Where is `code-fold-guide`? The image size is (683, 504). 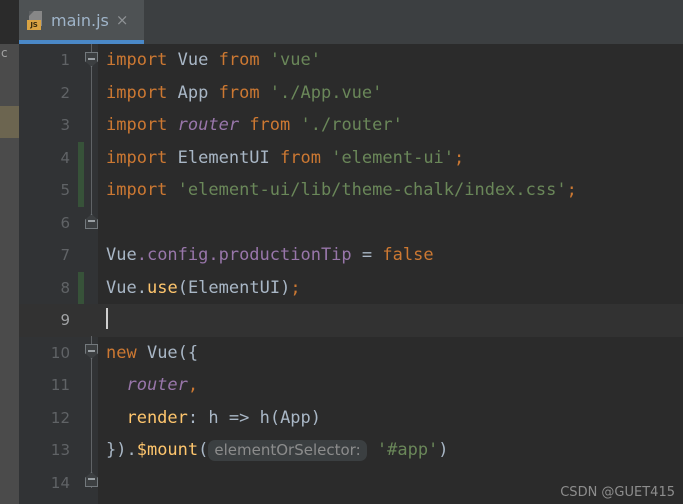
code-fold-guide is located at coordinates (91, 131).